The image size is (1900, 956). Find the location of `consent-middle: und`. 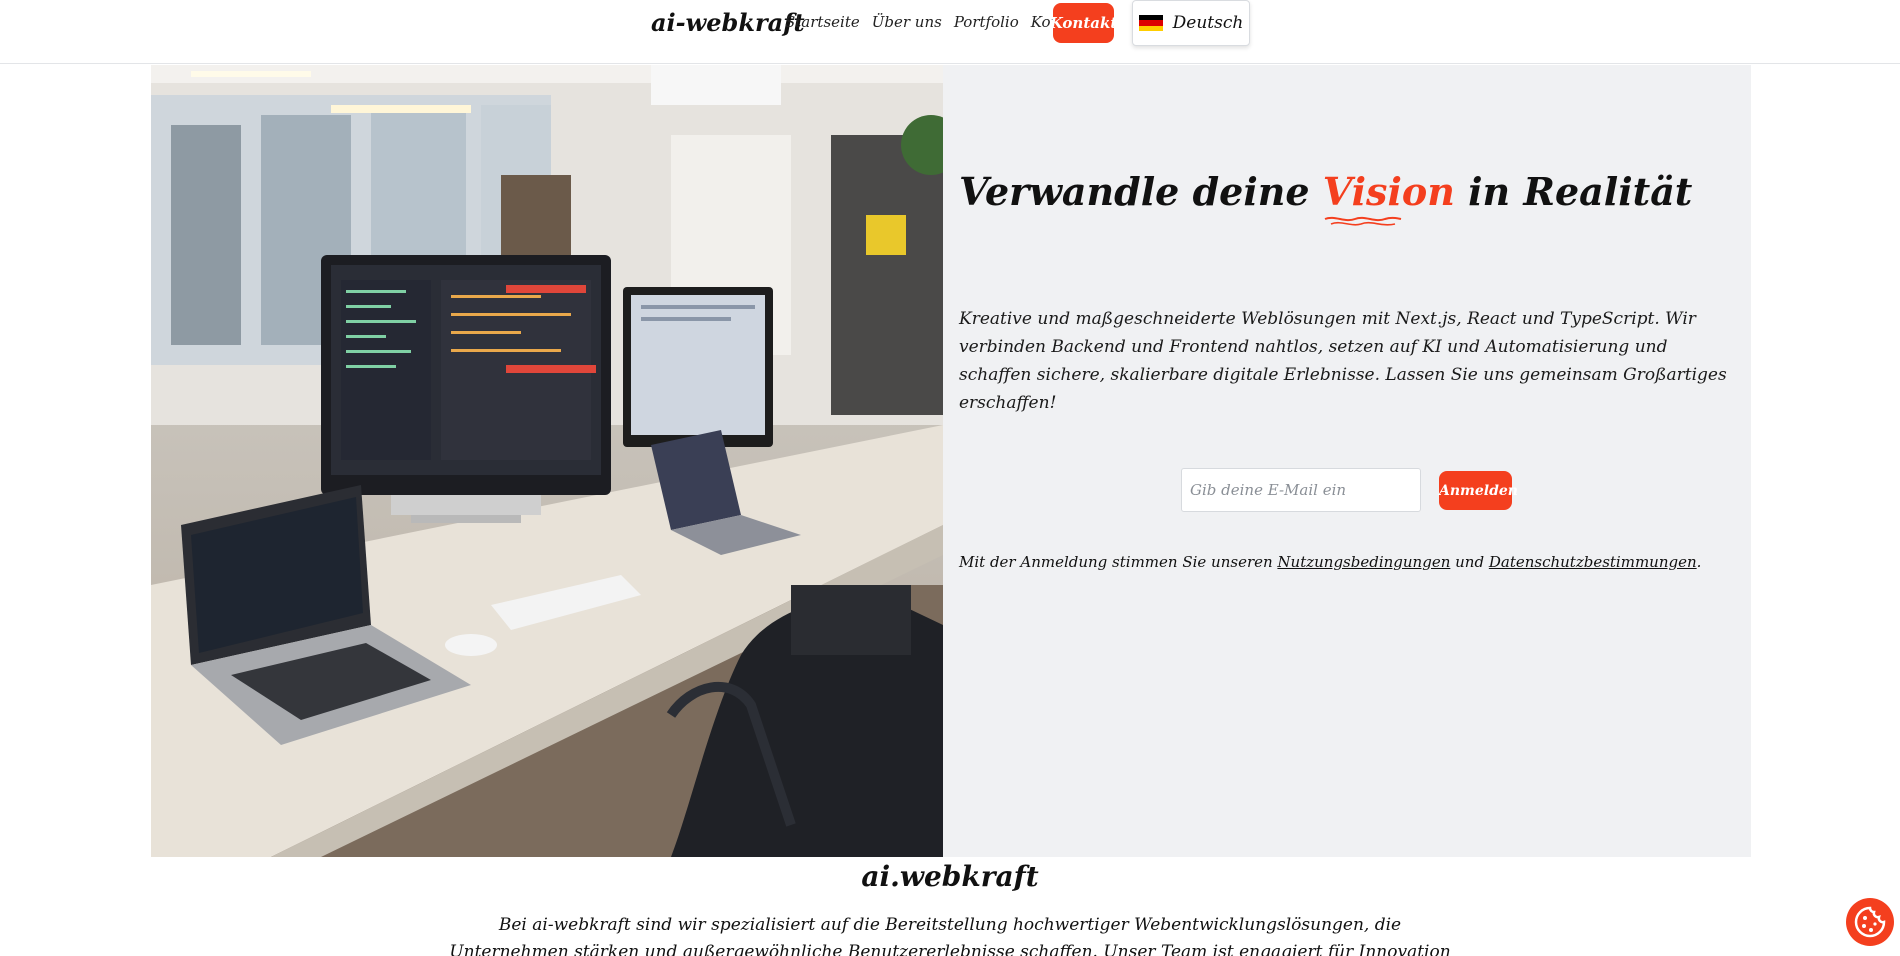

consent-middle: und is located at coordinates (1469, 562).